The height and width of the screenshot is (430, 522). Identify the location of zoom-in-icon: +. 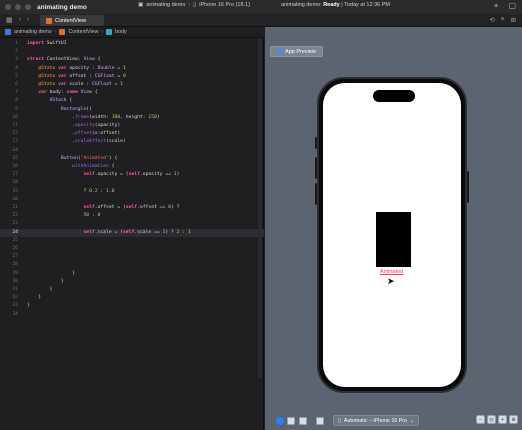
(502, 419).